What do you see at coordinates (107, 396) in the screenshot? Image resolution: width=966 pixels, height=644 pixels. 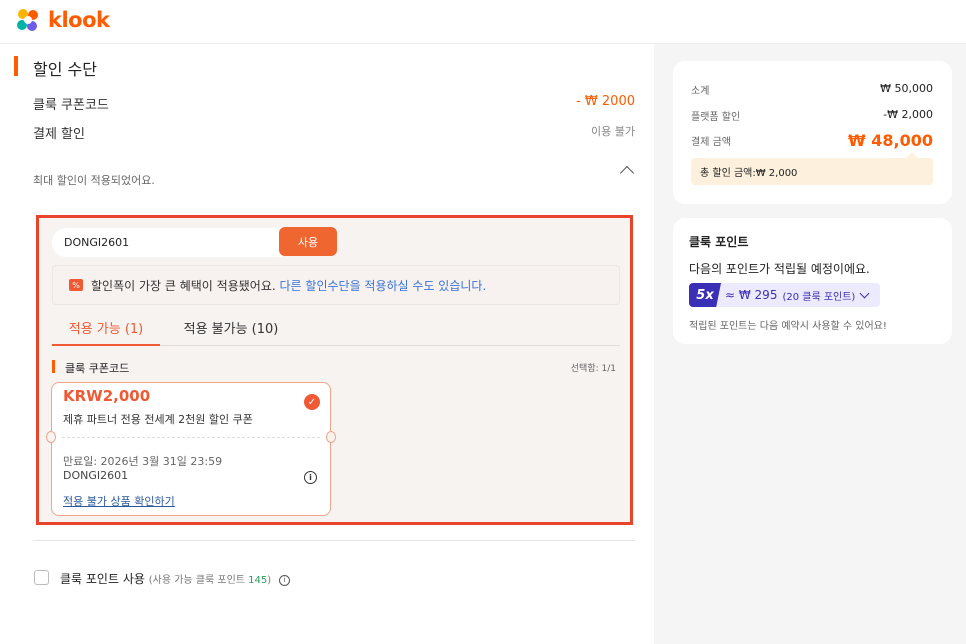 I see `coupon-amount: KRW2,000` at bounding box center [107, 396].